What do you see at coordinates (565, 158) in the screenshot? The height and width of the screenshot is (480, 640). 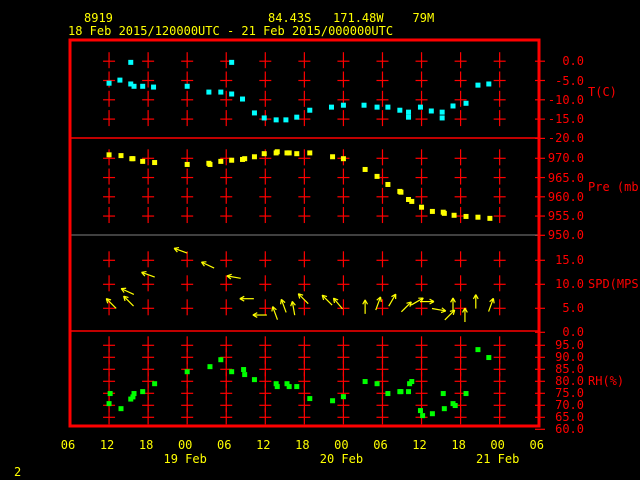 I see `y-tick-label: 970.0` at bounding box center [565, 158].